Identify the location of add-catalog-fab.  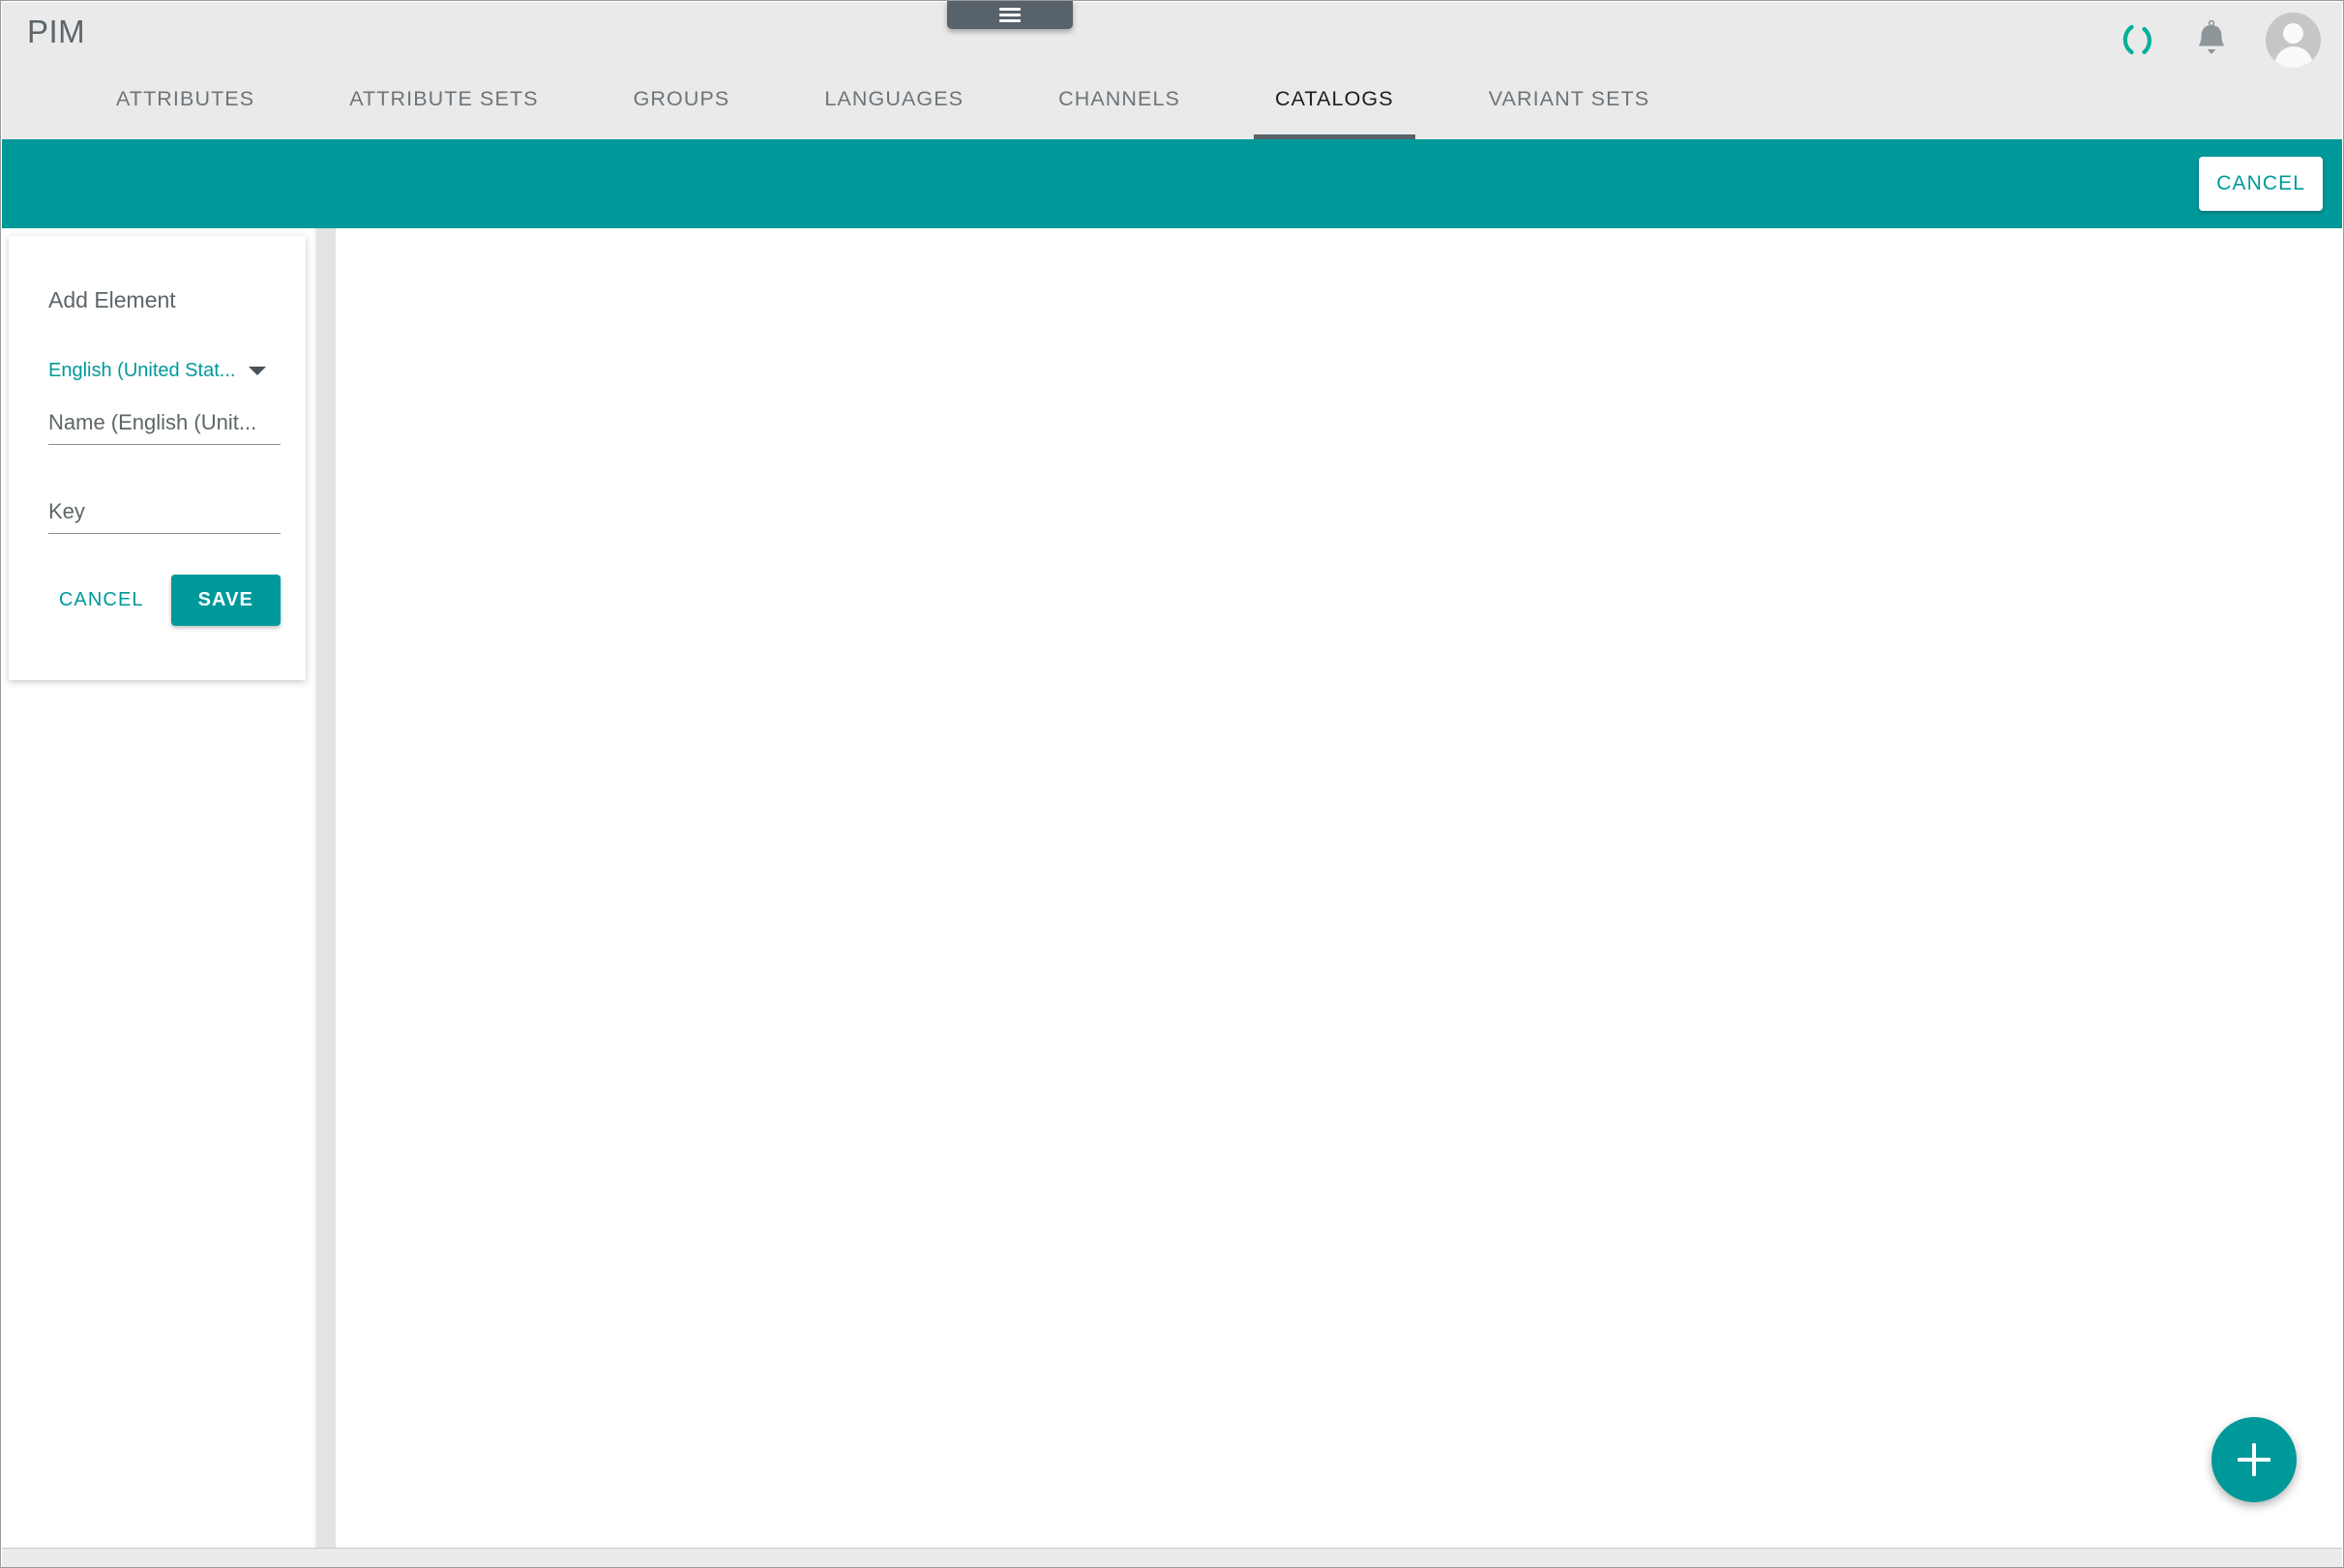
(2254, 1460).